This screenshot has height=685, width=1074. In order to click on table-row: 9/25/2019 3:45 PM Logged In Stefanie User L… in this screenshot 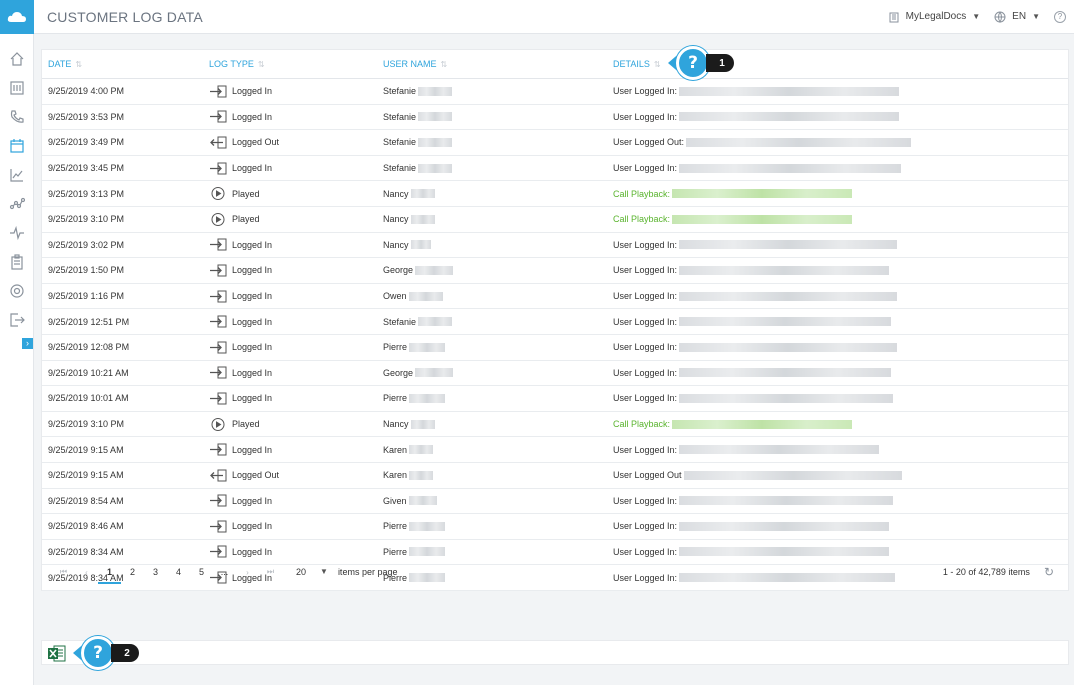, I will do `click(555, 169)`.